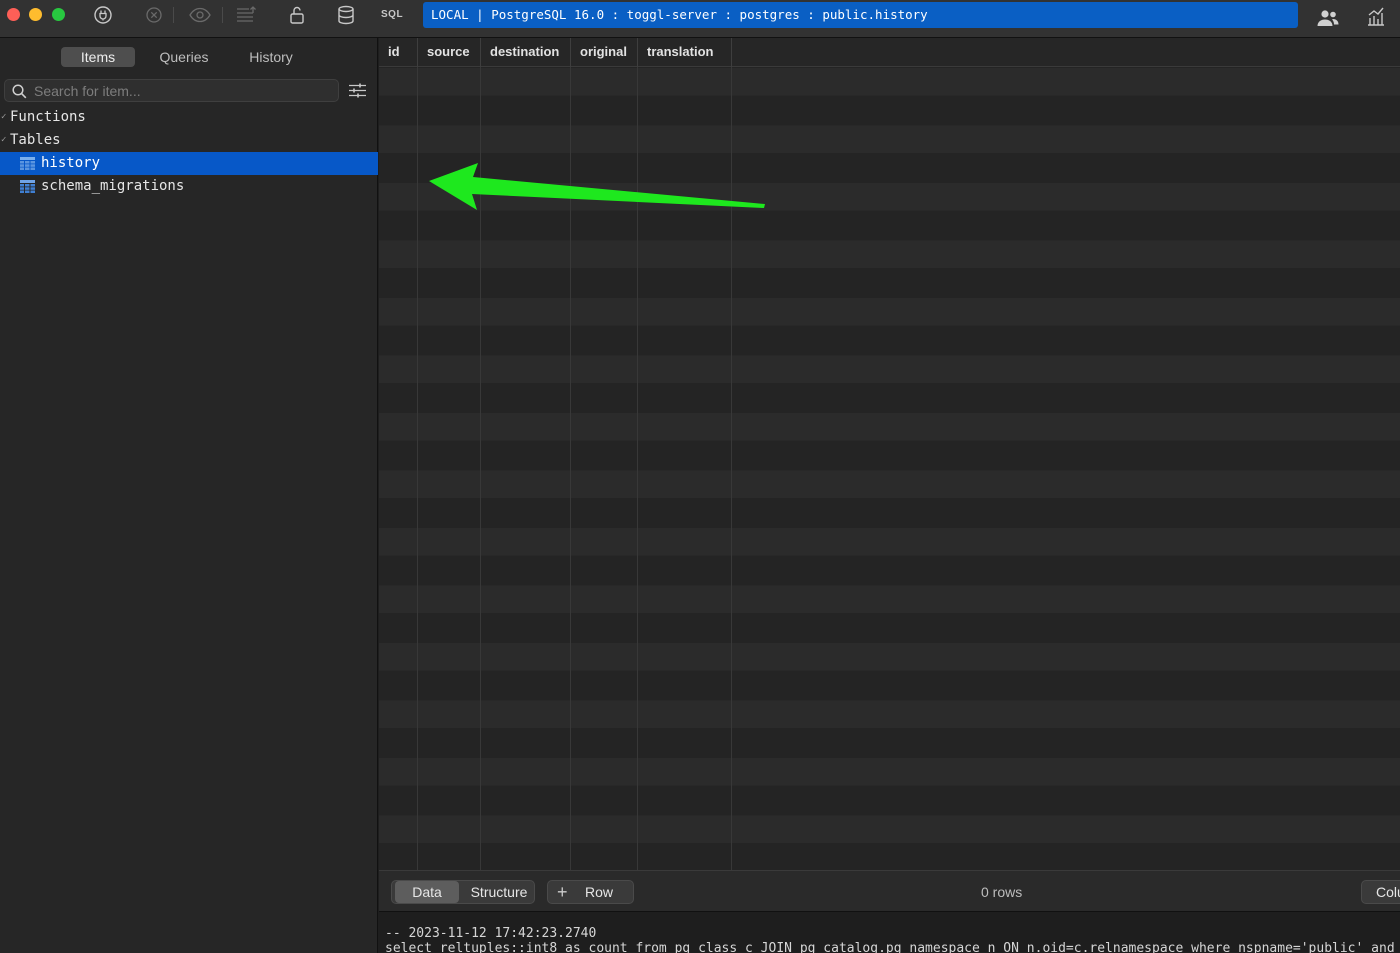 This screenshot has height=953, width=1400. I want to click on format-lines-icon, so click(246, 15).